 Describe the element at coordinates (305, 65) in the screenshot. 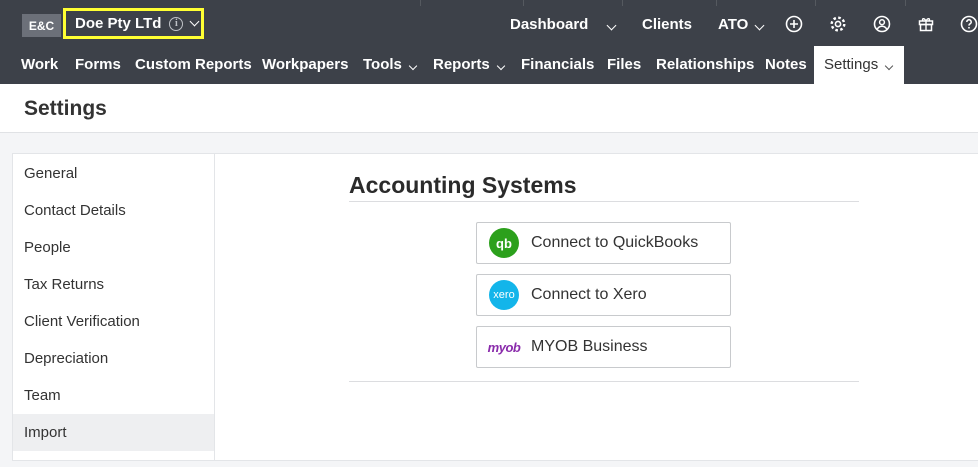

I see `nav-workpapers: Workpapers` at that location.